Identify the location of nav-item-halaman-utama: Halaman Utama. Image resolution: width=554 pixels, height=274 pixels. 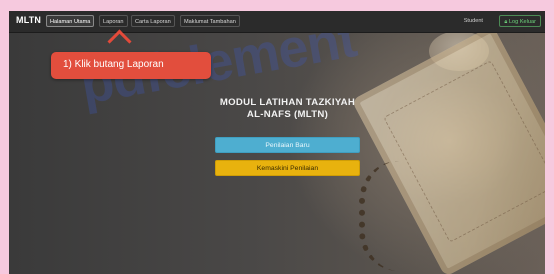
(70, 21).